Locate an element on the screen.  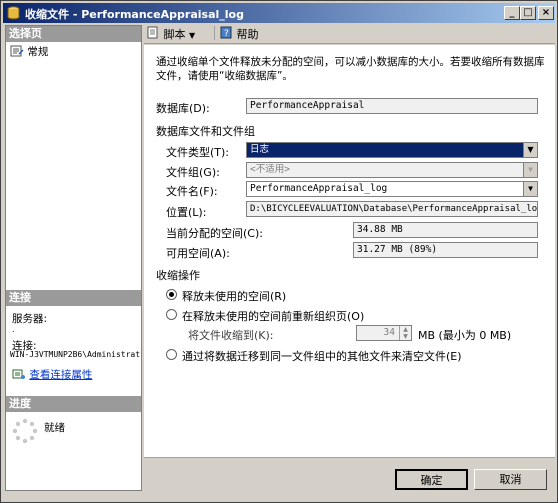
properties-icon is located at coordinates (19, 375).